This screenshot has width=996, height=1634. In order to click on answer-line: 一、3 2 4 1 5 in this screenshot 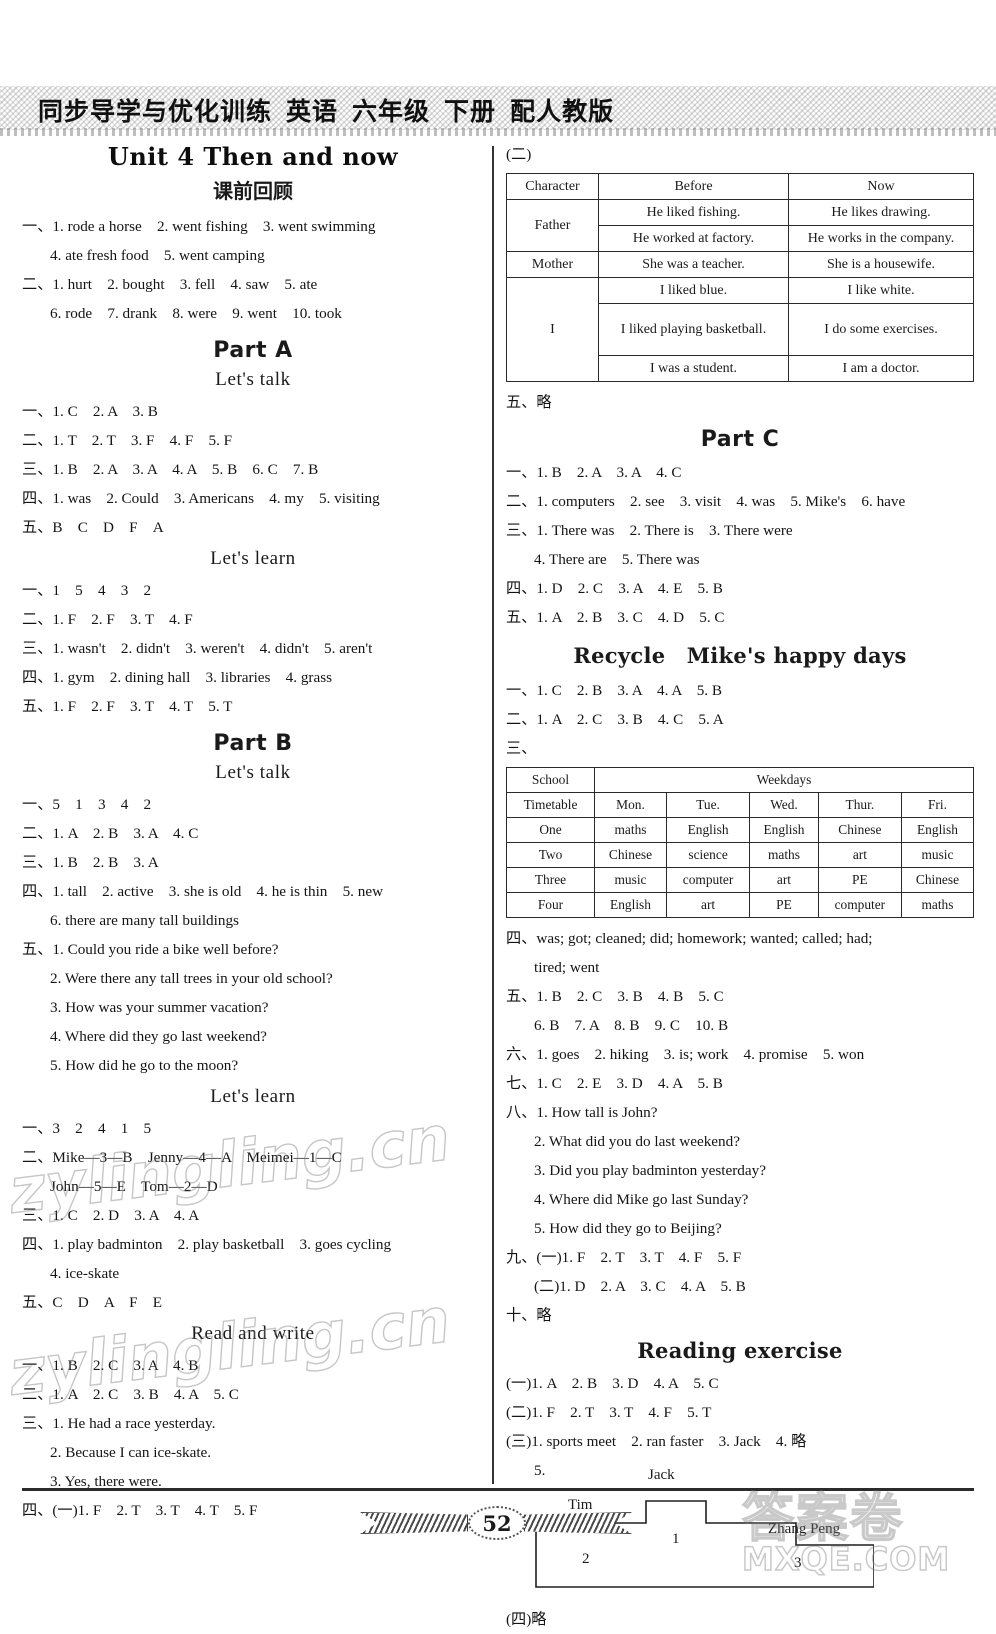, I will do `click(87, 1128)`.